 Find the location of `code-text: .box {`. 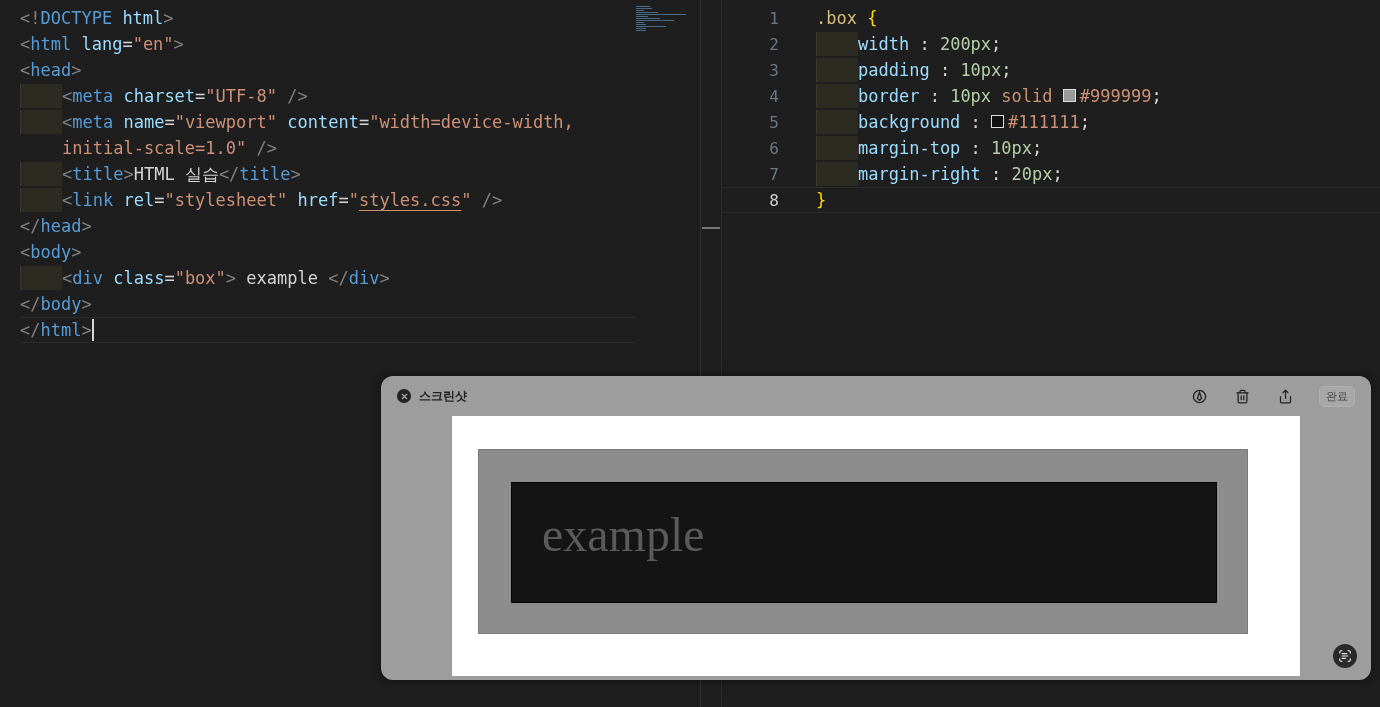

code-text: .box { is located at coordinates (847, 18).